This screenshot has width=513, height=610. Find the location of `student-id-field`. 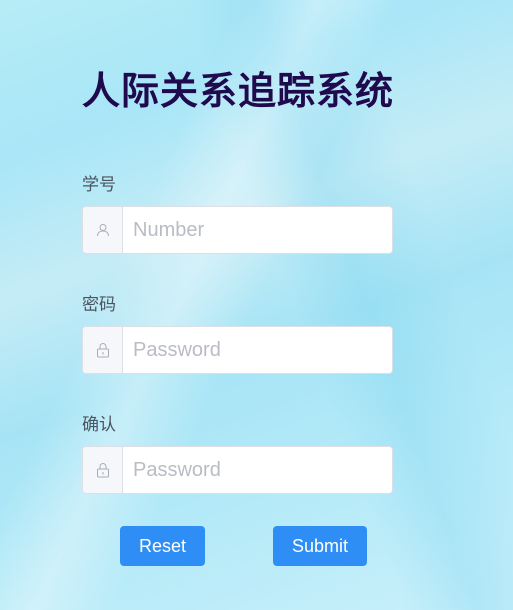

student-id-field is located at coordinates (237, 230).